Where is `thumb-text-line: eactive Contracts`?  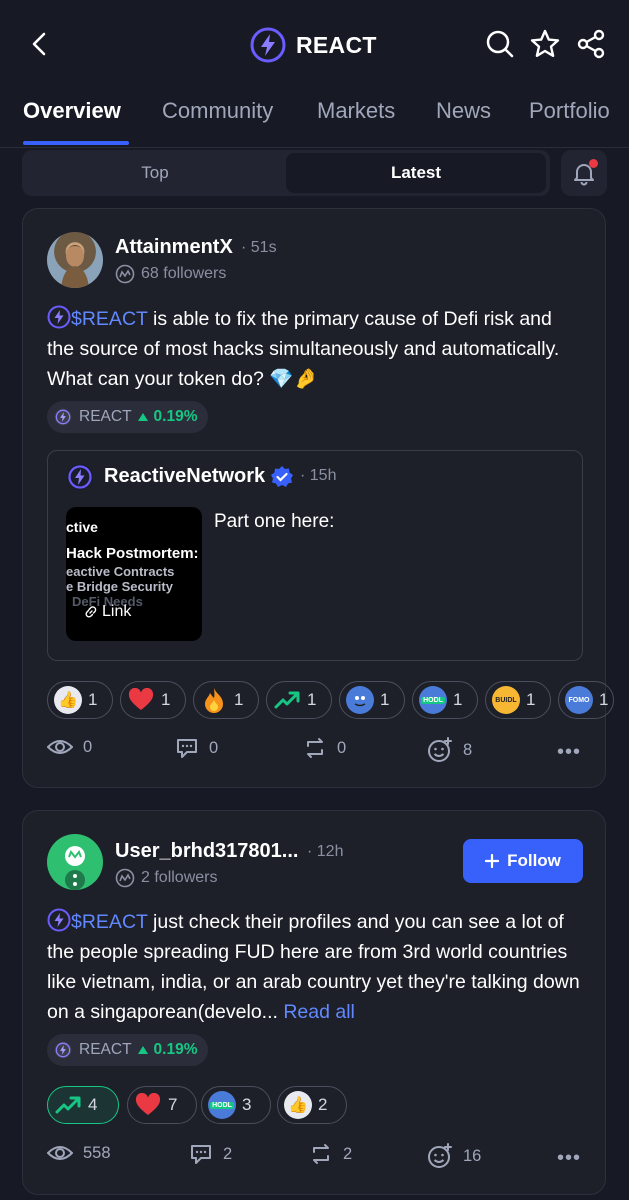
thumb-text-line: eactive Contracts is located at coordinates (120, 571).